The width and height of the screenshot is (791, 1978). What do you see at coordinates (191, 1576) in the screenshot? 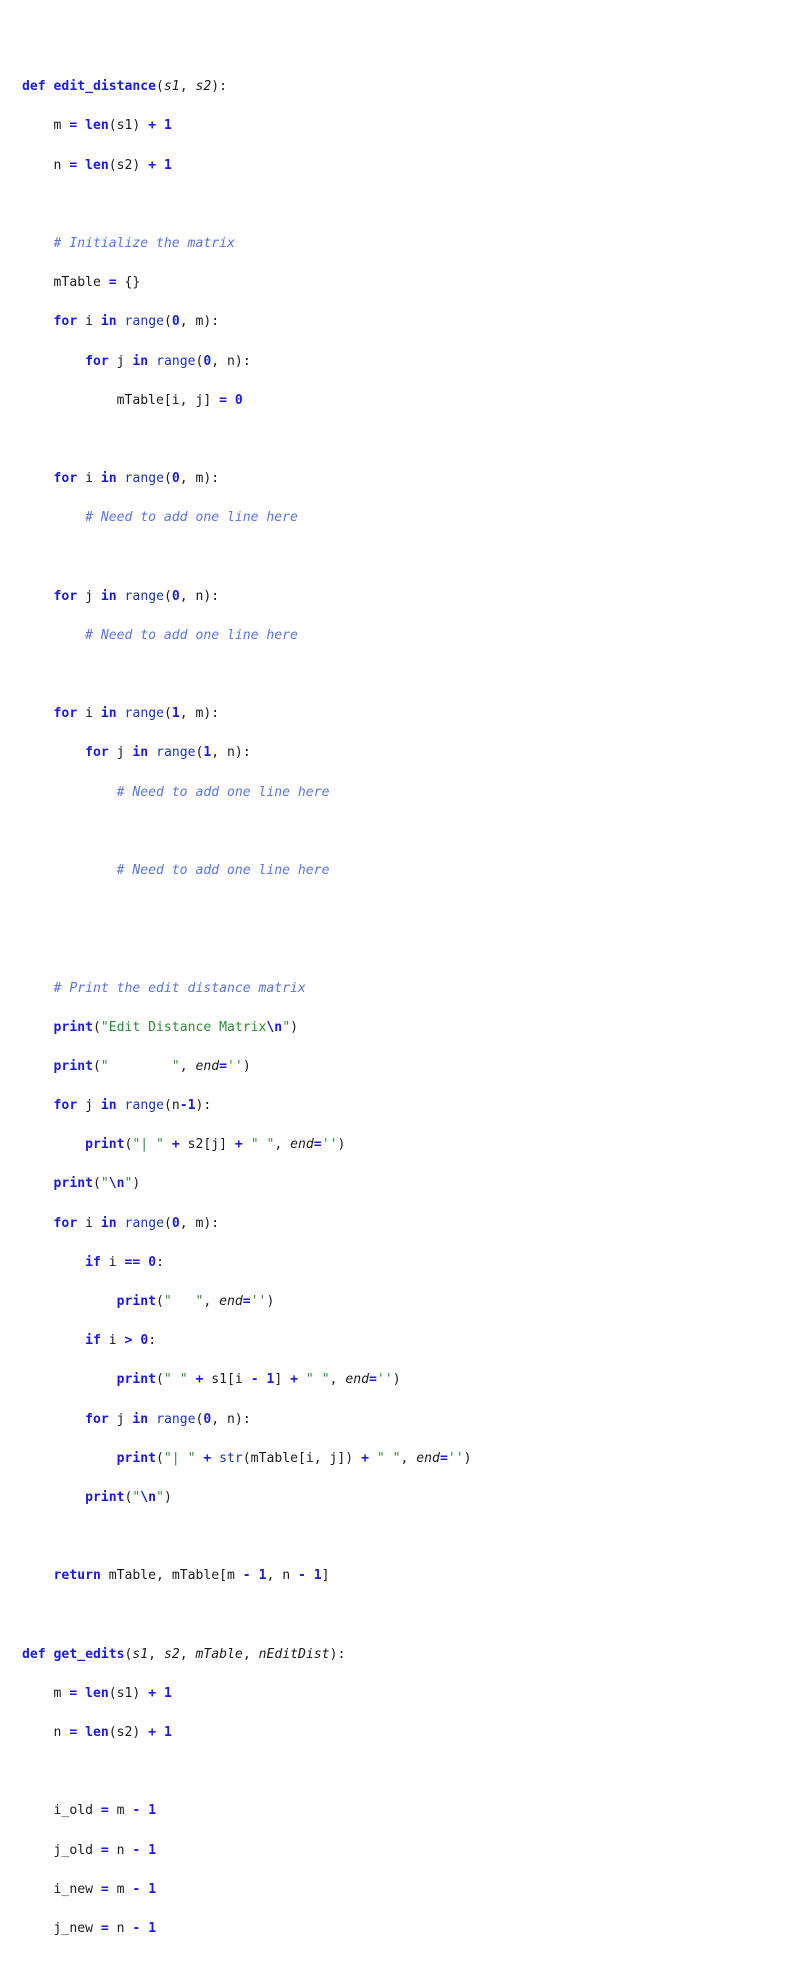
I see `code-line: return mTable, mTable[m - 1, n - 1]` at bounding box center [191, 1576].